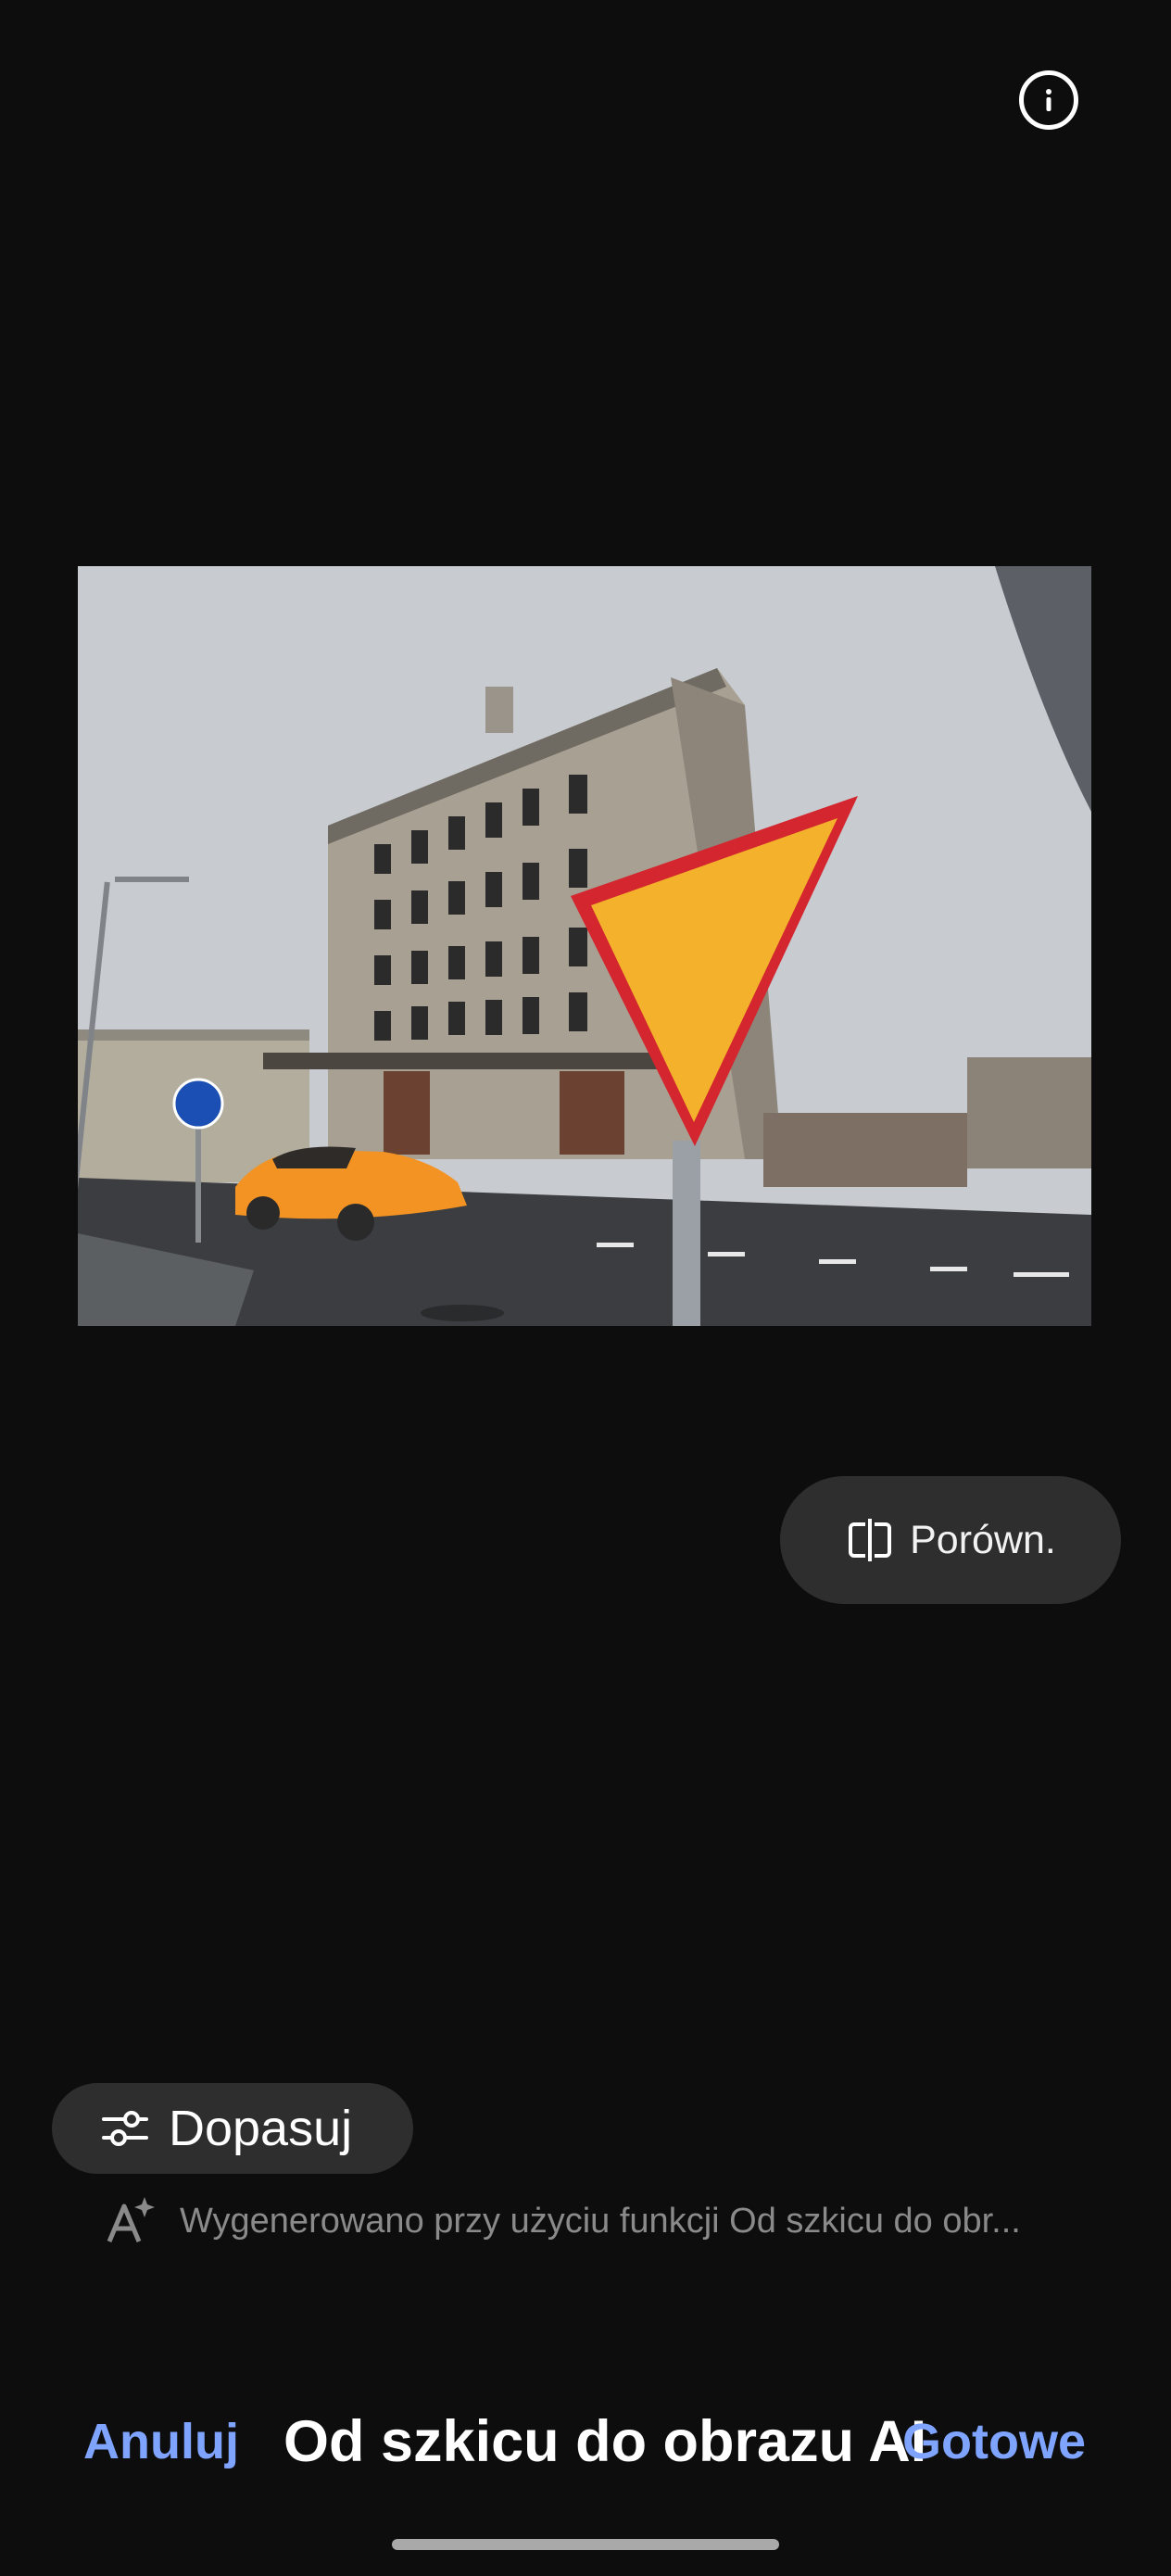 This screenshot has width=1171, height=2576. What do you see at coordinates (161, 2442) in the screenshot?
I see `cancel-button: Anuluj` at bounding box center [161, 2442].